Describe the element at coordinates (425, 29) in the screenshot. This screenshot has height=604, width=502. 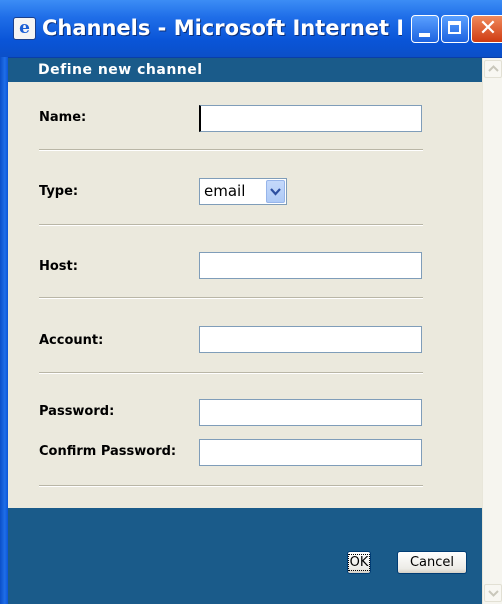
I see `minimize-button` at that location.